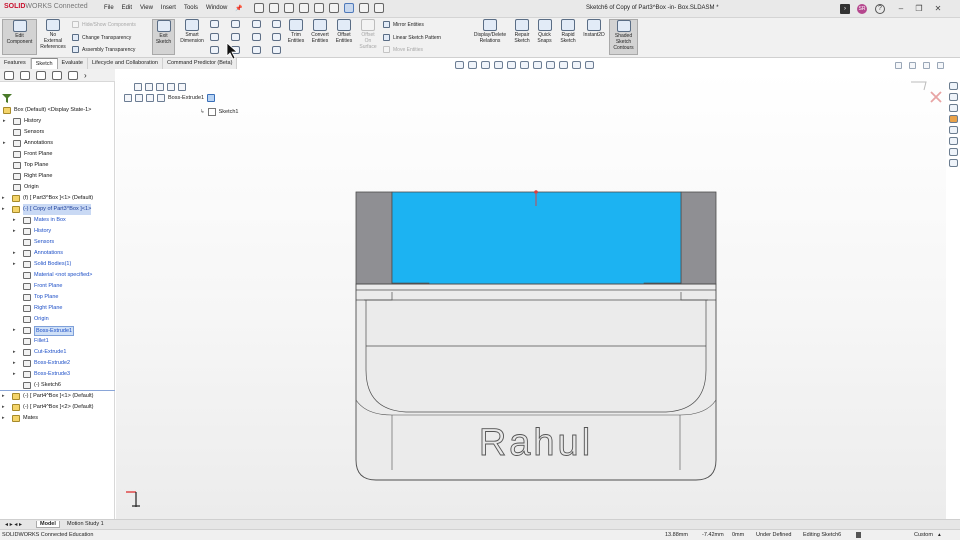  I want to click on change-transparency-button: Change Transparency, so click(101, 37).